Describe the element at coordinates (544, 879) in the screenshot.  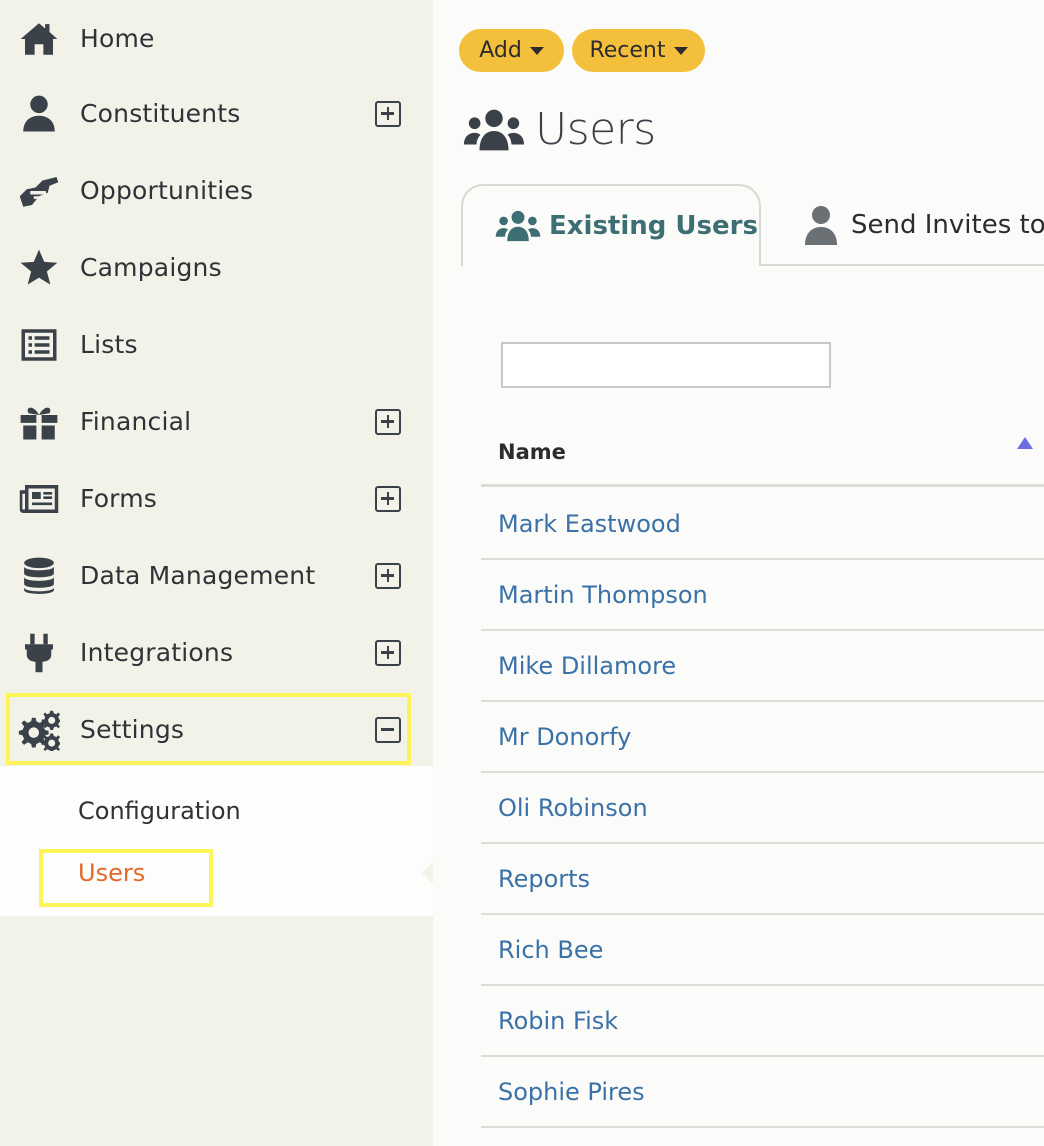
I see `user-link: Reports` at that location.